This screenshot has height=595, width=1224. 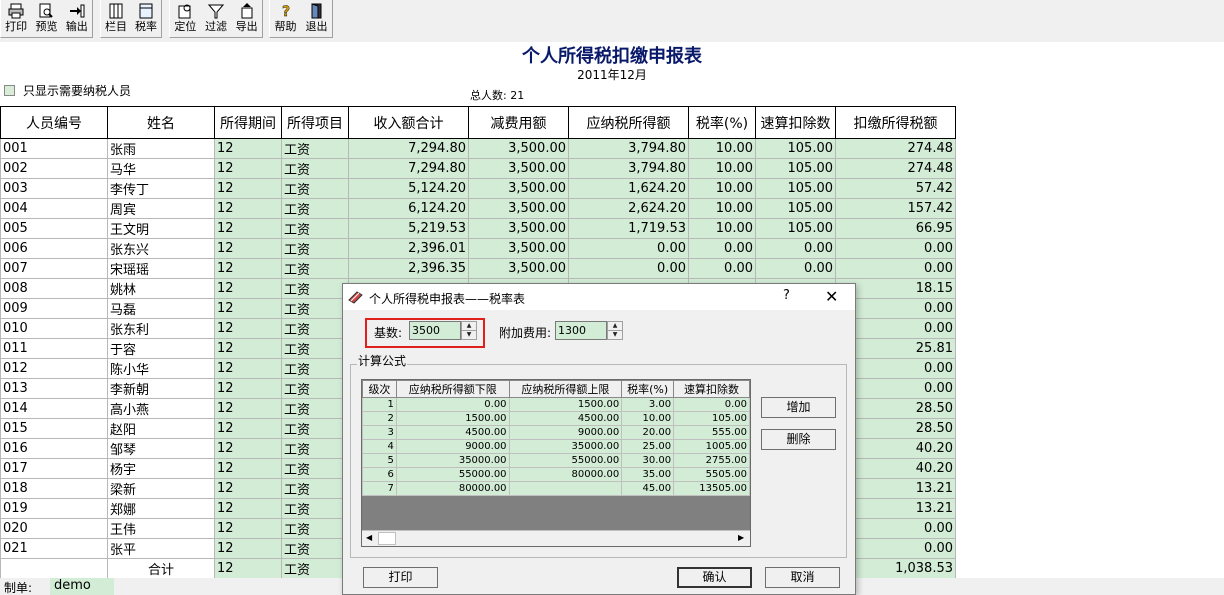 What do you see at coordinates (711, 488) in the screenshot?
I see `rate-cell: 13505.00` at bounding box center [711, 488].